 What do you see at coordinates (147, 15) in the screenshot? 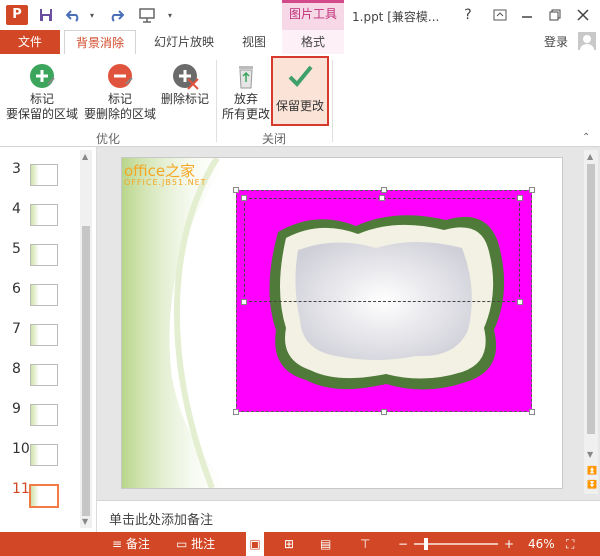
I see `start-from-beginning-icon` at bounding box center [147, 15].